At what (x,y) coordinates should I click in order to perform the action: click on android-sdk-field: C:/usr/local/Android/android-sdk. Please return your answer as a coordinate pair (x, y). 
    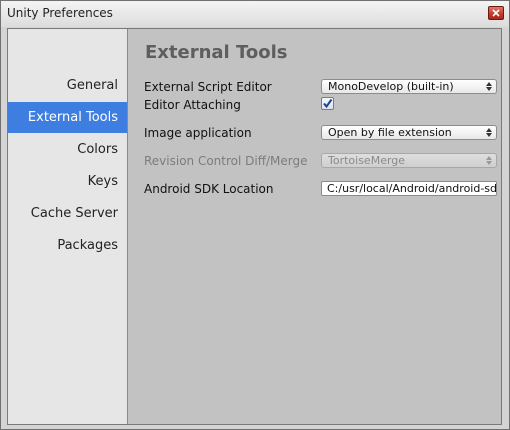
    Looking at the image, I should click on (409, 188).